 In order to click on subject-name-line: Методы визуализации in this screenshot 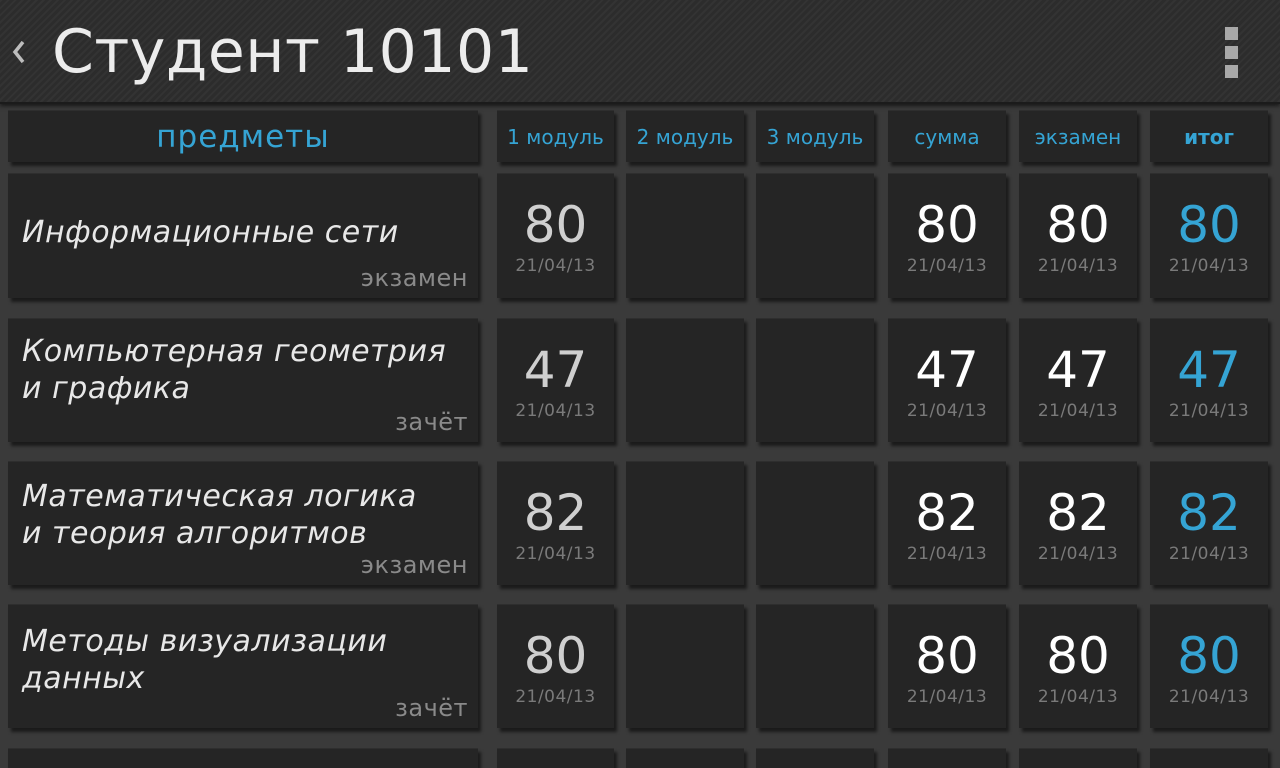, I will do `click(205, 641)`.